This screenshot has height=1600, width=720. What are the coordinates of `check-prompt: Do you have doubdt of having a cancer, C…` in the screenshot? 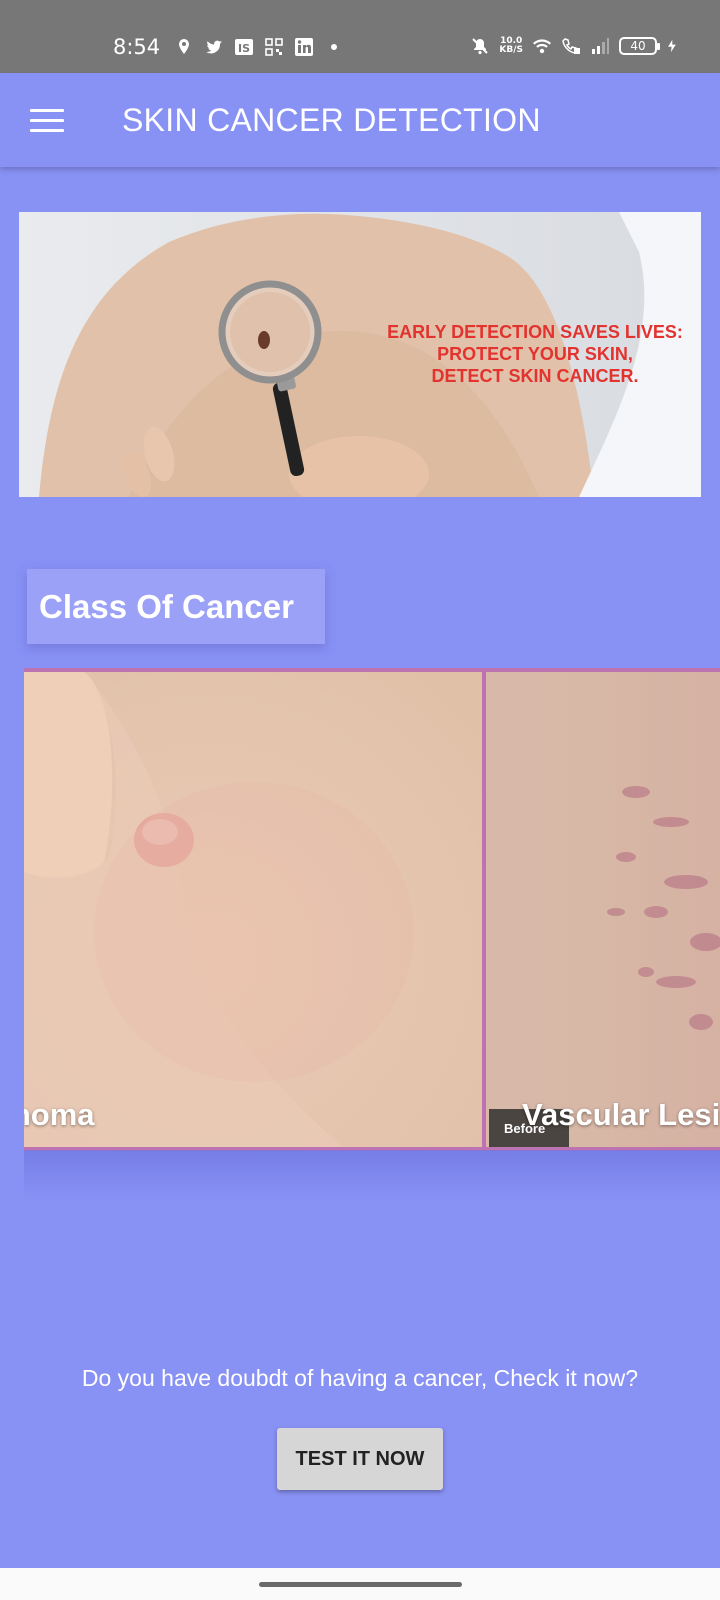 It's located at (360, 1378).